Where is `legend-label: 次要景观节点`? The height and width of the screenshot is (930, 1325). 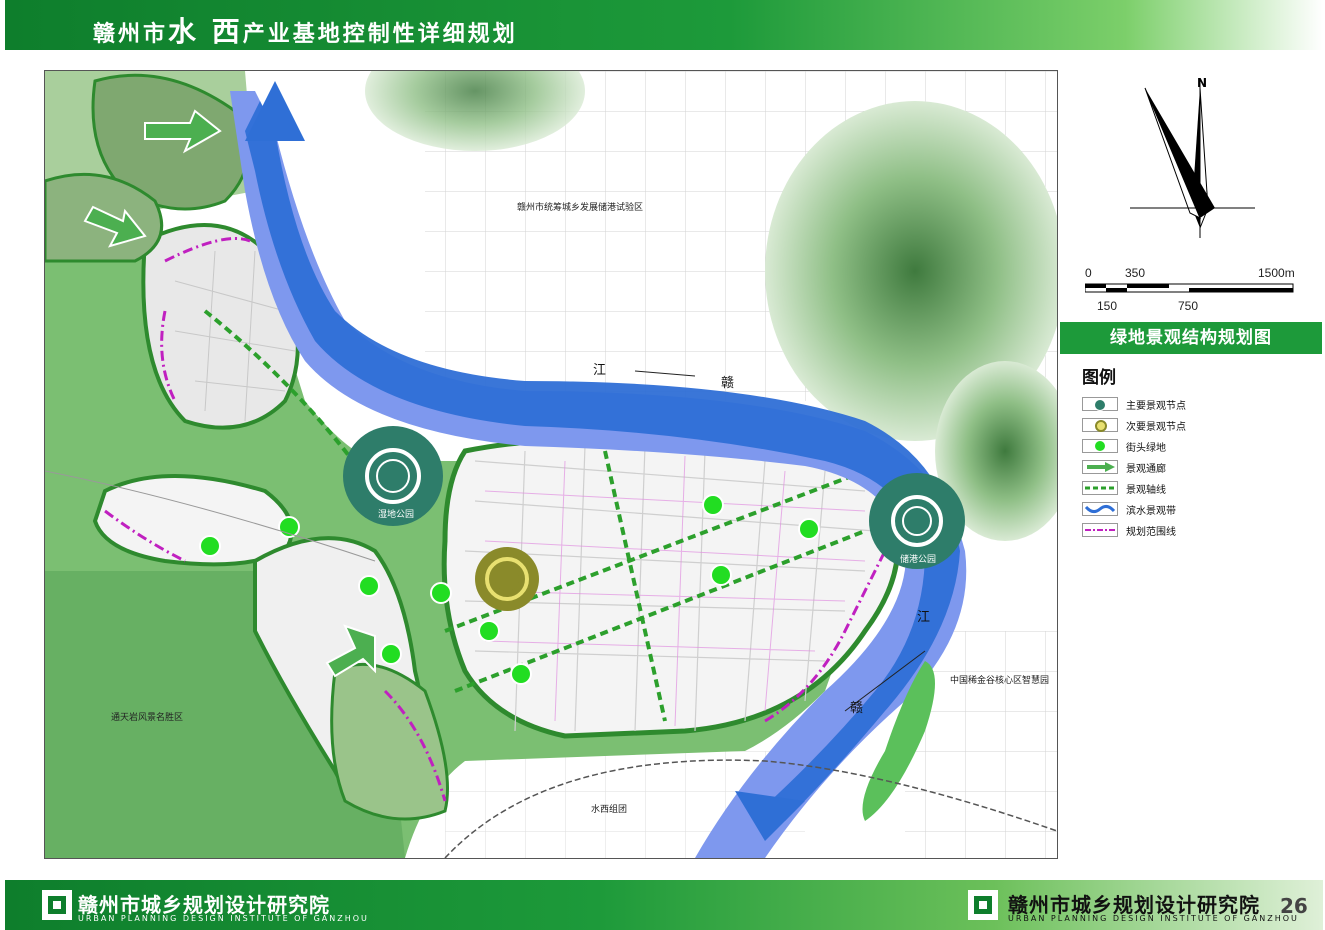 legend-label: 次要景观节点 is located at coordinates (1156, 427).